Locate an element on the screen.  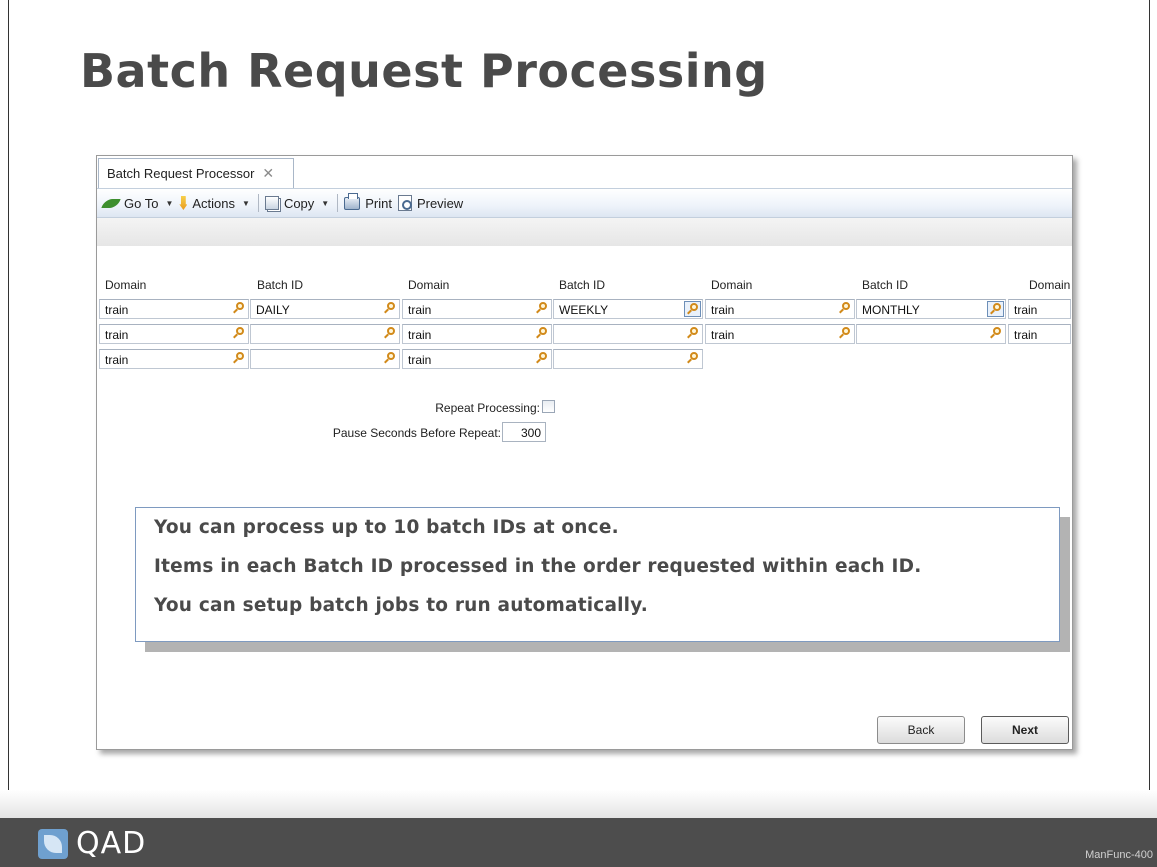
slide-title: Batch Request Processing is located at coordinates (424, 71).